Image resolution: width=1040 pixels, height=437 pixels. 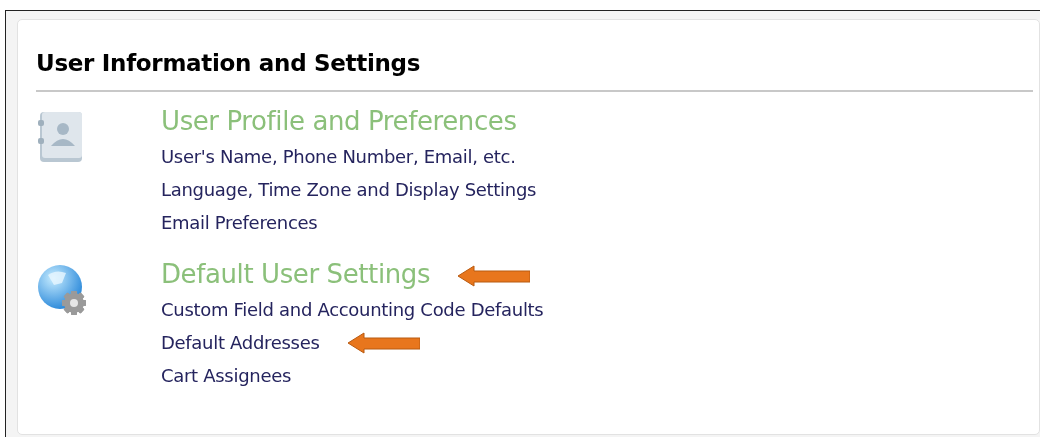 I want to click on page-title: User Information and Settings, so click(x=534, y=71).